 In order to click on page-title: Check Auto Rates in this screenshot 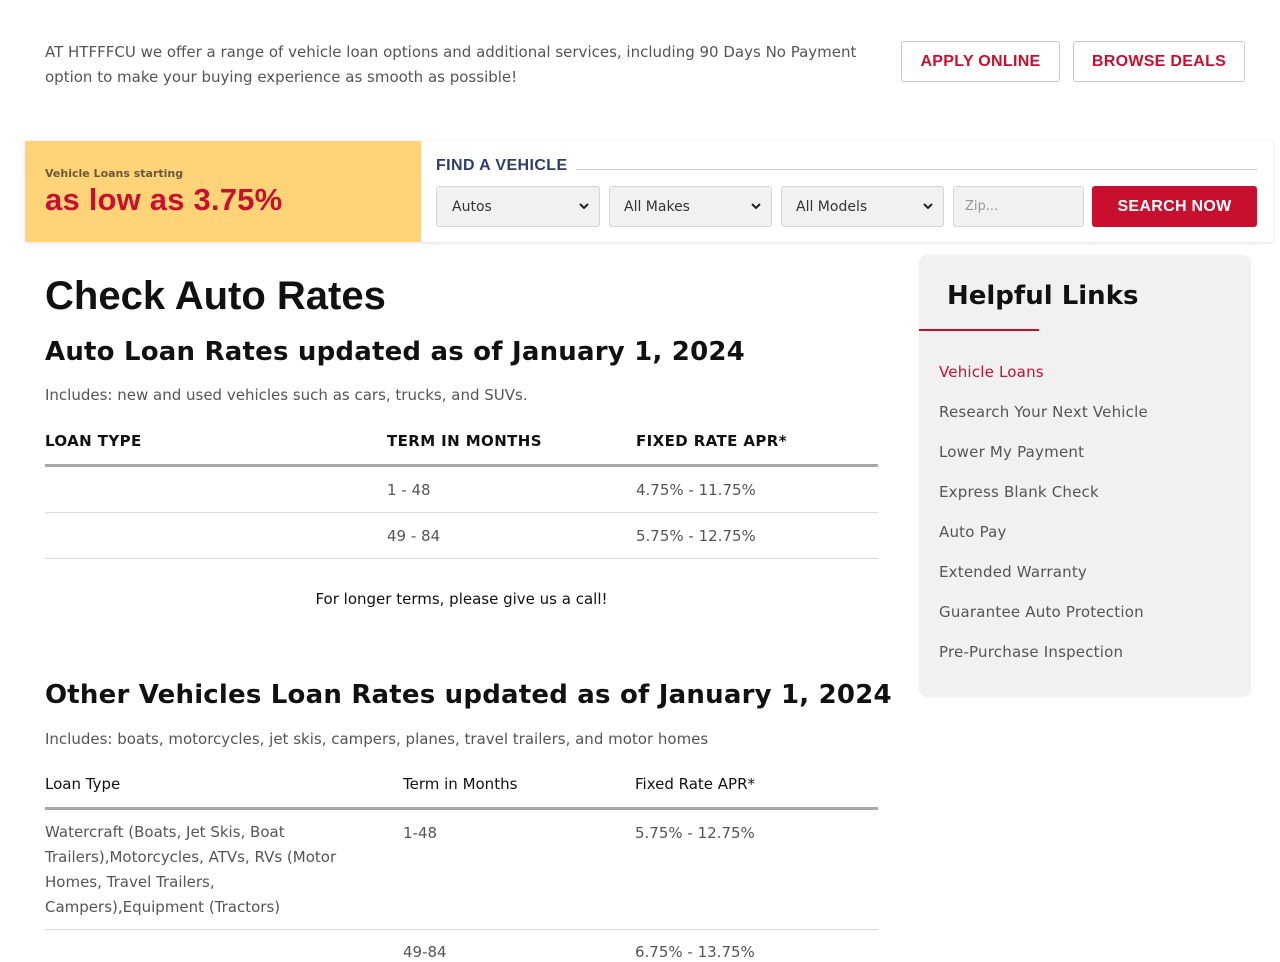, I will do `click(215, 296)`.